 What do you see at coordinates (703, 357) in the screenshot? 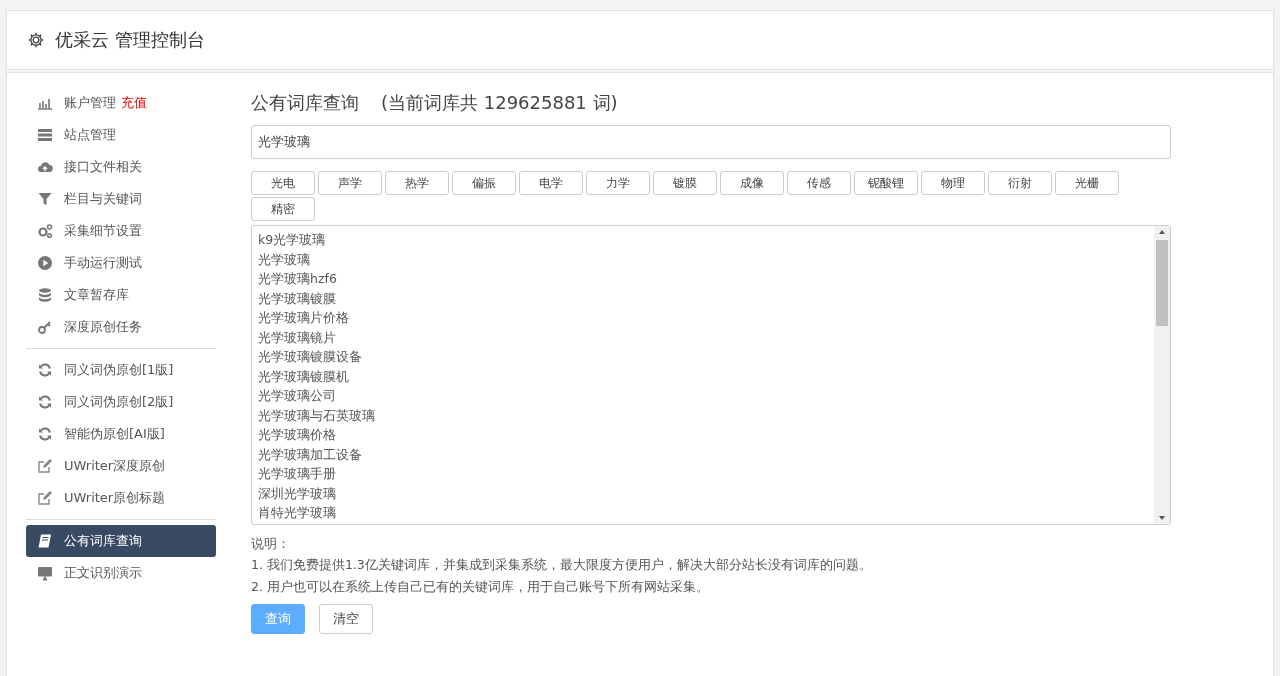
I see `result-item: 光学玻璃镀膜设备` at bounding box center [703, 357].